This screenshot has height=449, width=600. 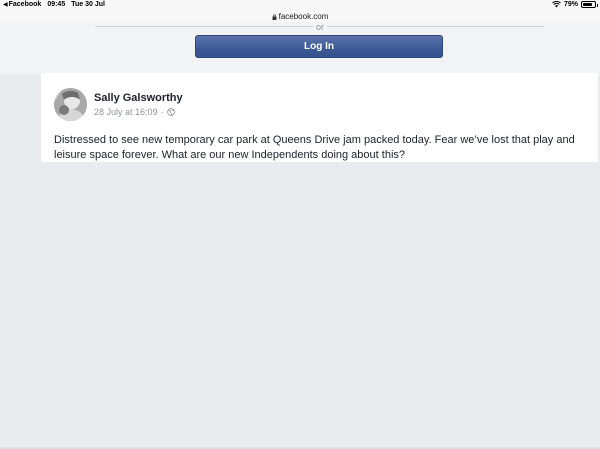 I want to click on battery-percent: 79%, so click(x=570, y=4).